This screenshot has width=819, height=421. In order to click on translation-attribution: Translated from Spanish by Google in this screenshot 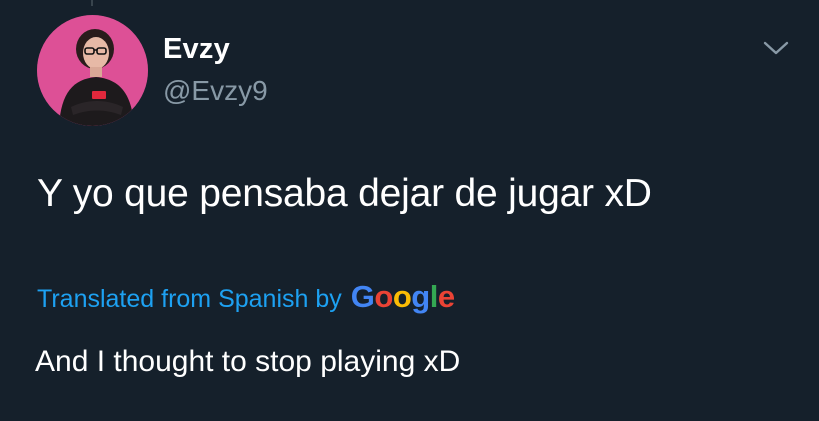, I will do `click(246, 297)`.